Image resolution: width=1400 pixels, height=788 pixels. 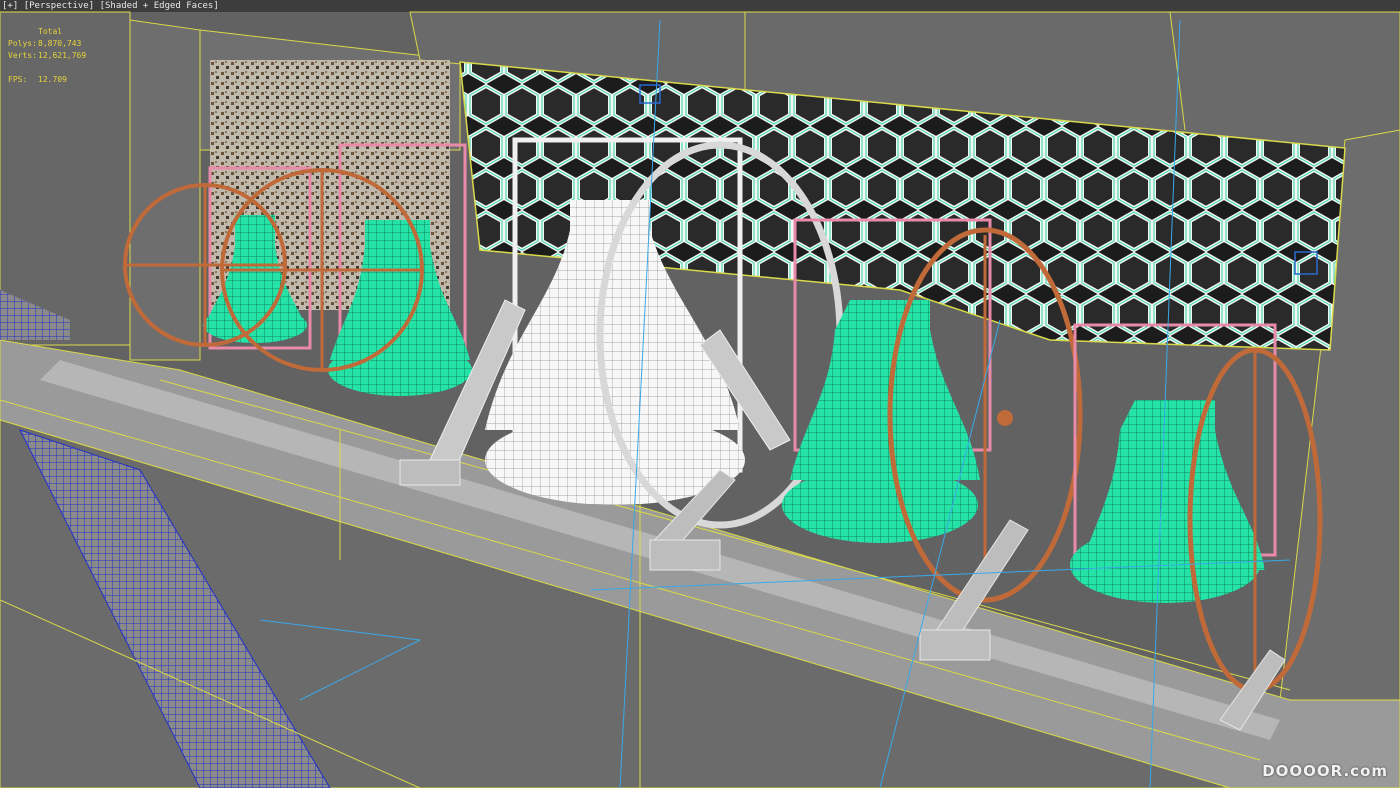 What do you see at coordinates (22, 55) in the screenshot?
I see `verts-label: Verts:` at bounding box center [22, 55].